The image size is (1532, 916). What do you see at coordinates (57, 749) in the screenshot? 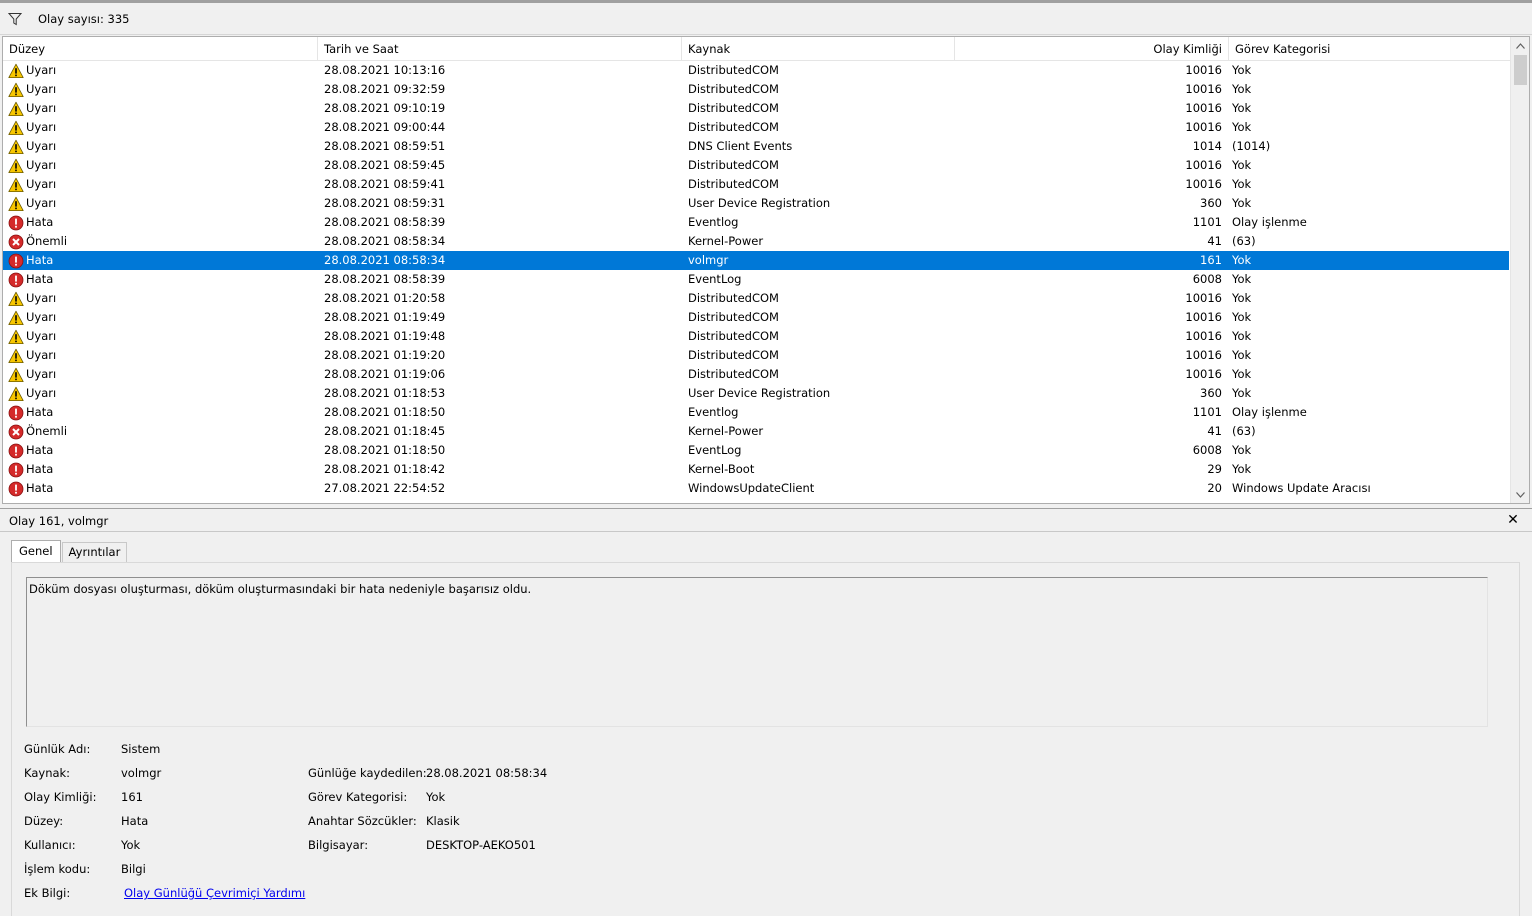
I see `log-name-label: Günlük Adı:` at bounding box center [57, 749].